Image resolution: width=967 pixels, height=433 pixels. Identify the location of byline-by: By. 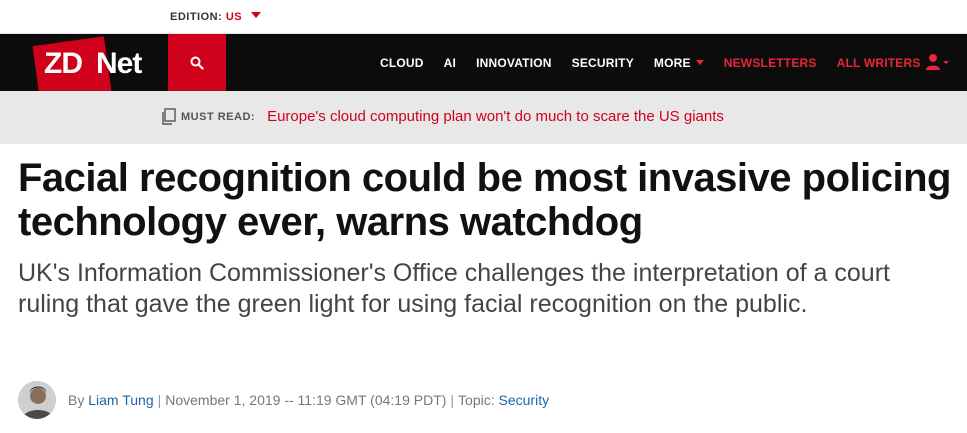
(76, 400).